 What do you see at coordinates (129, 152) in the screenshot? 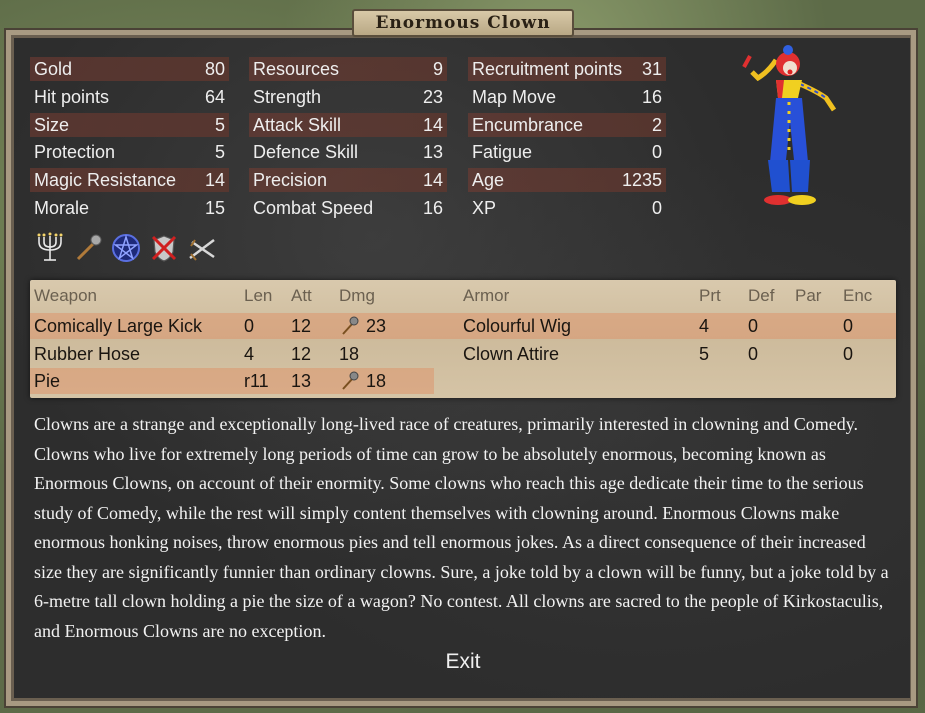
I see `stat-protection: Protection 5` at bounding box center [129, 152].